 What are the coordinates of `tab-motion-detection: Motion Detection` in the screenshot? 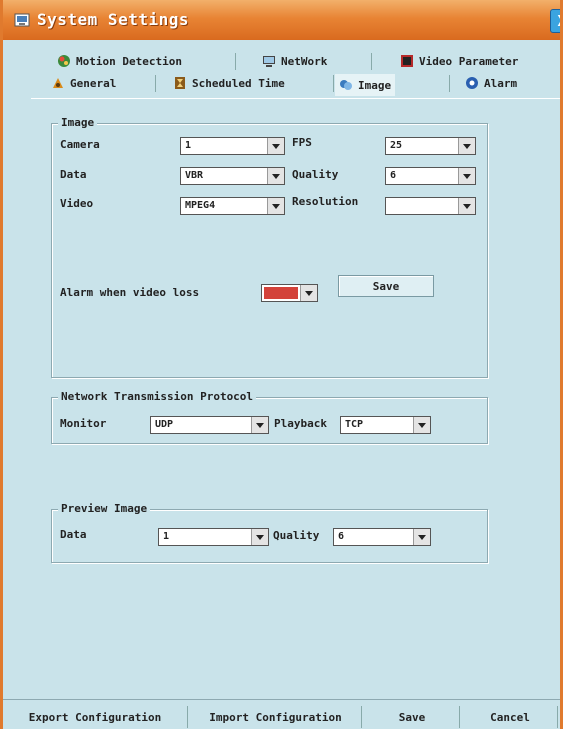 It's located at (119, 61).